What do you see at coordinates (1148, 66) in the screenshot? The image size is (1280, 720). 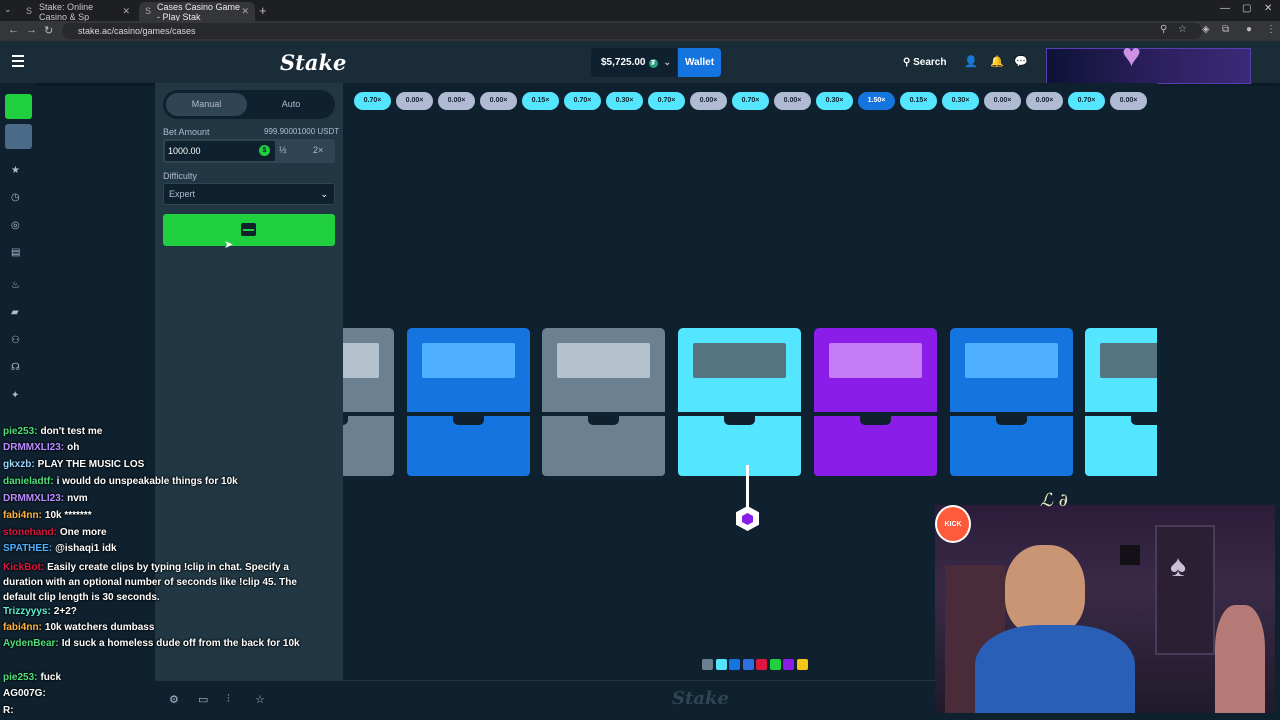 I see `stream-overlay-banner` at bounding box center [1148, 66].